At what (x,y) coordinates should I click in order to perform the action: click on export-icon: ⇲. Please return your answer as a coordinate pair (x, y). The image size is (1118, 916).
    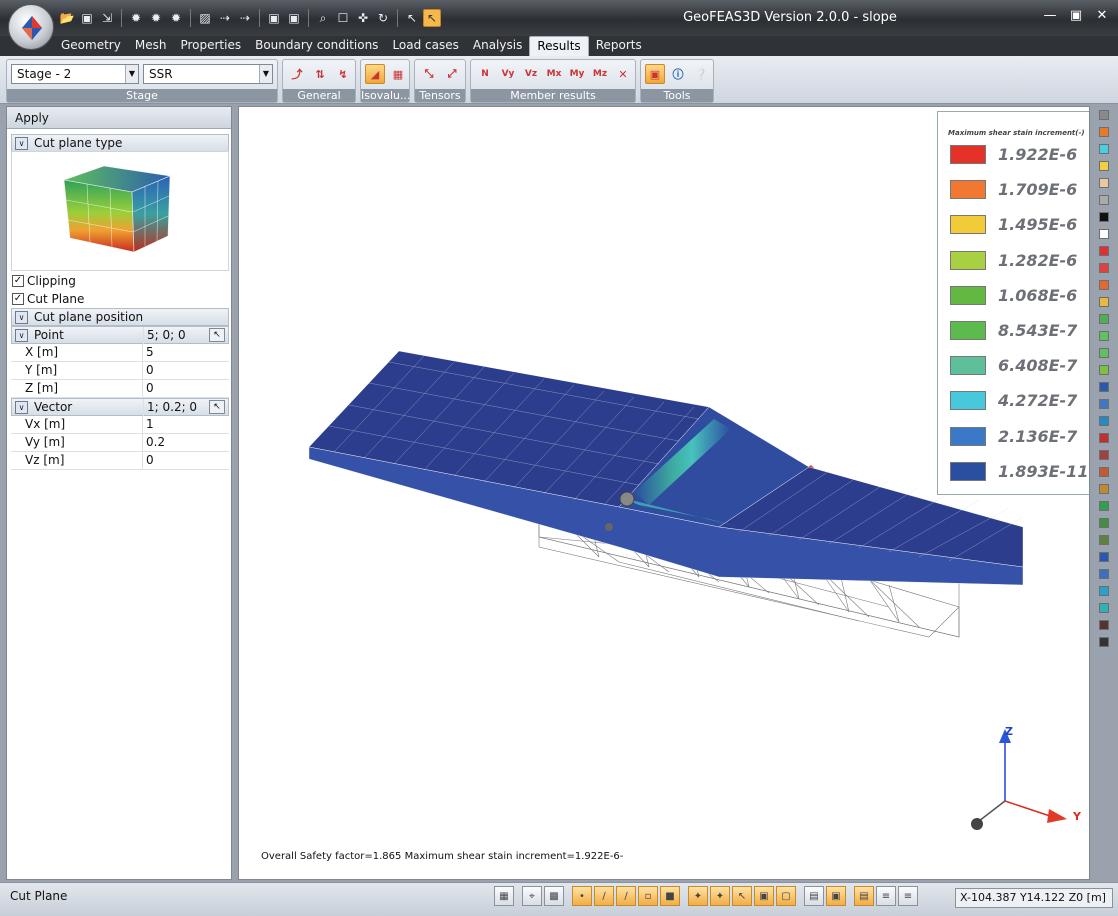
    Looking at the image, I should click on (107, 18).